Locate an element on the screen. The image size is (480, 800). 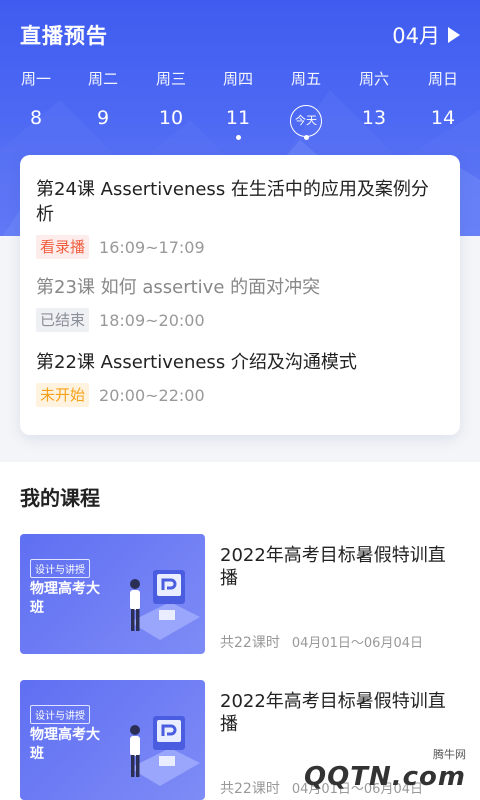
play-arrow-icon is located at coordinates (454, 35).